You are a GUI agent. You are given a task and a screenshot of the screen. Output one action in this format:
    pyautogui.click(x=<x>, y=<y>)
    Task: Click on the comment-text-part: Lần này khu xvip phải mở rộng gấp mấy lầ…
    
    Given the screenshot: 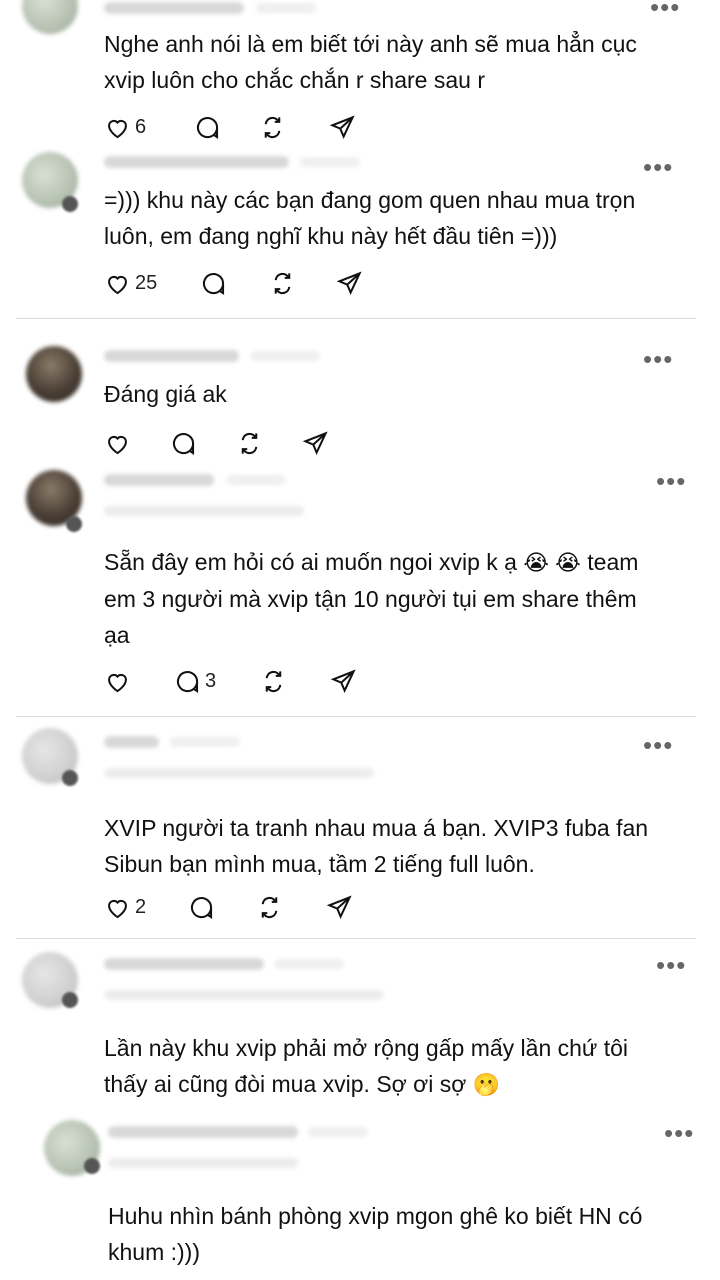 What is the action you would take?
    pyautogui.click(x=366, y=1066)
    